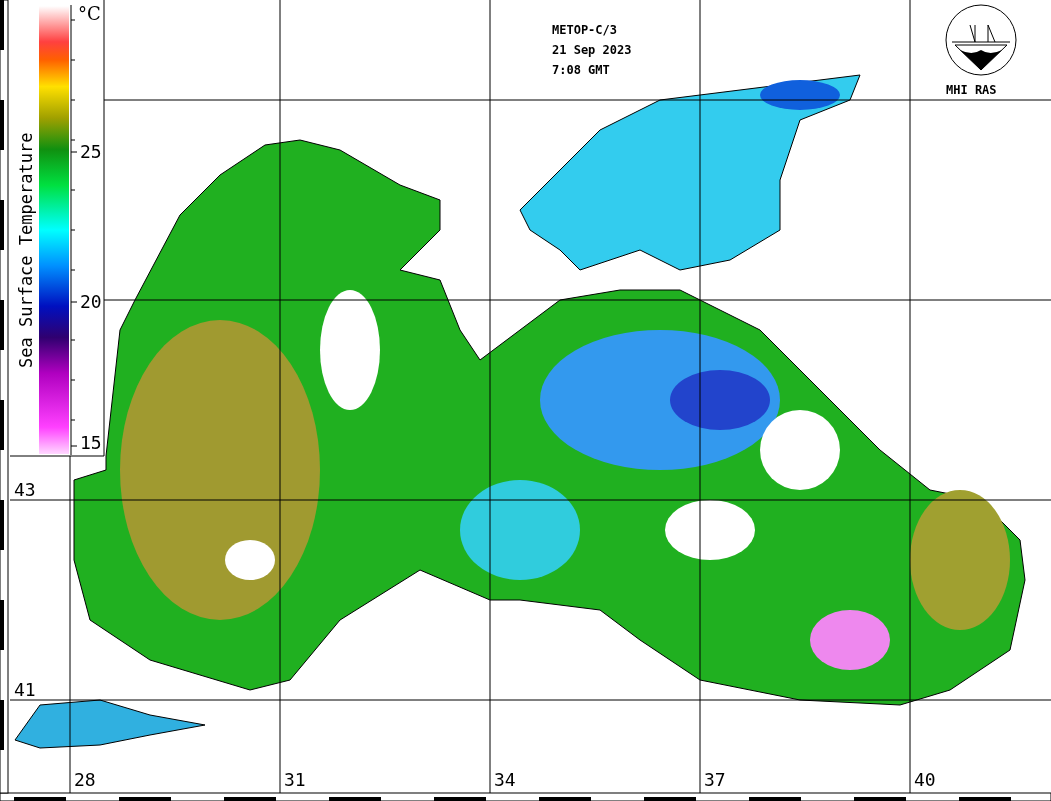  What do you see at coordinates (971, 90) in the screenshot?
I see `logo-text: MHI RAS` at bounding box center [971, 90].